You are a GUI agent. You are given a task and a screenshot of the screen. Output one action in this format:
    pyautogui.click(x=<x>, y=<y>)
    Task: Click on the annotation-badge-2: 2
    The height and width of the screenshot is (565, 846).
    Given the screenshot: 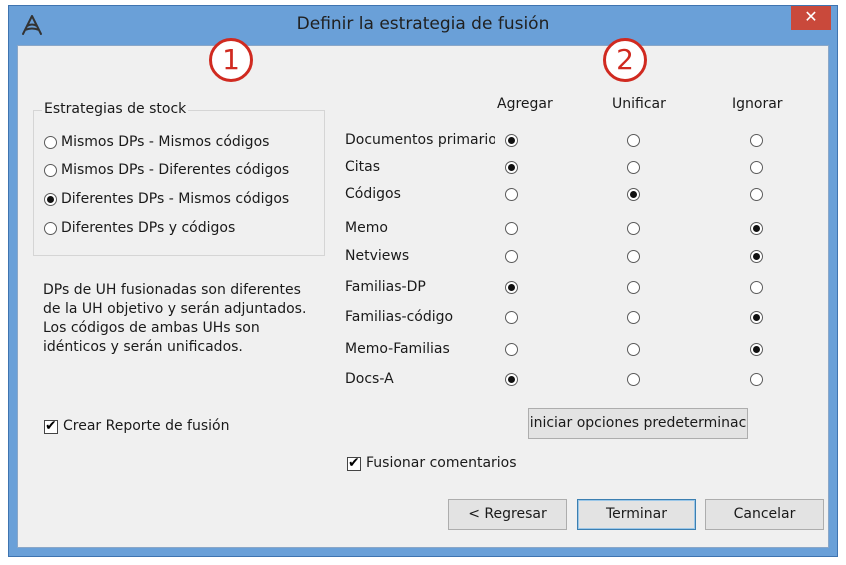 What is the action you would take?
    pyautogui.click(x=625, y=60)
    